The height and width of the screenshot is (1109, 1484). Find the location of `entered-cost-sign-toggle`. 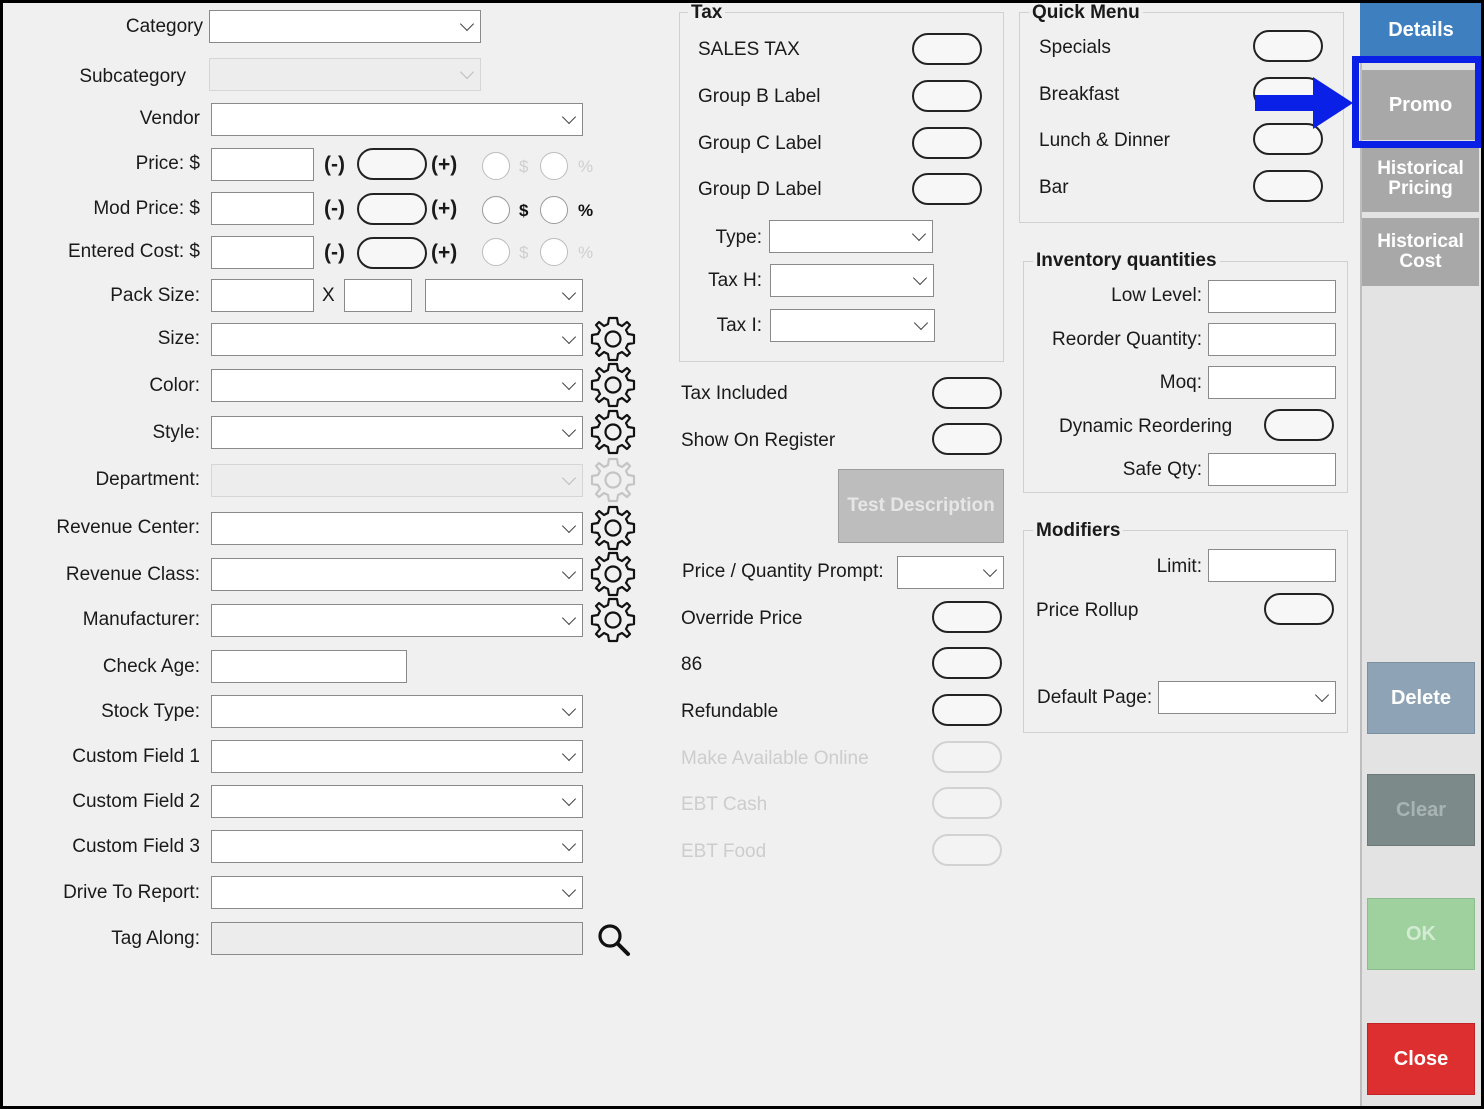

entered-cost-sign-toggle is located at coordinates (392, 253).